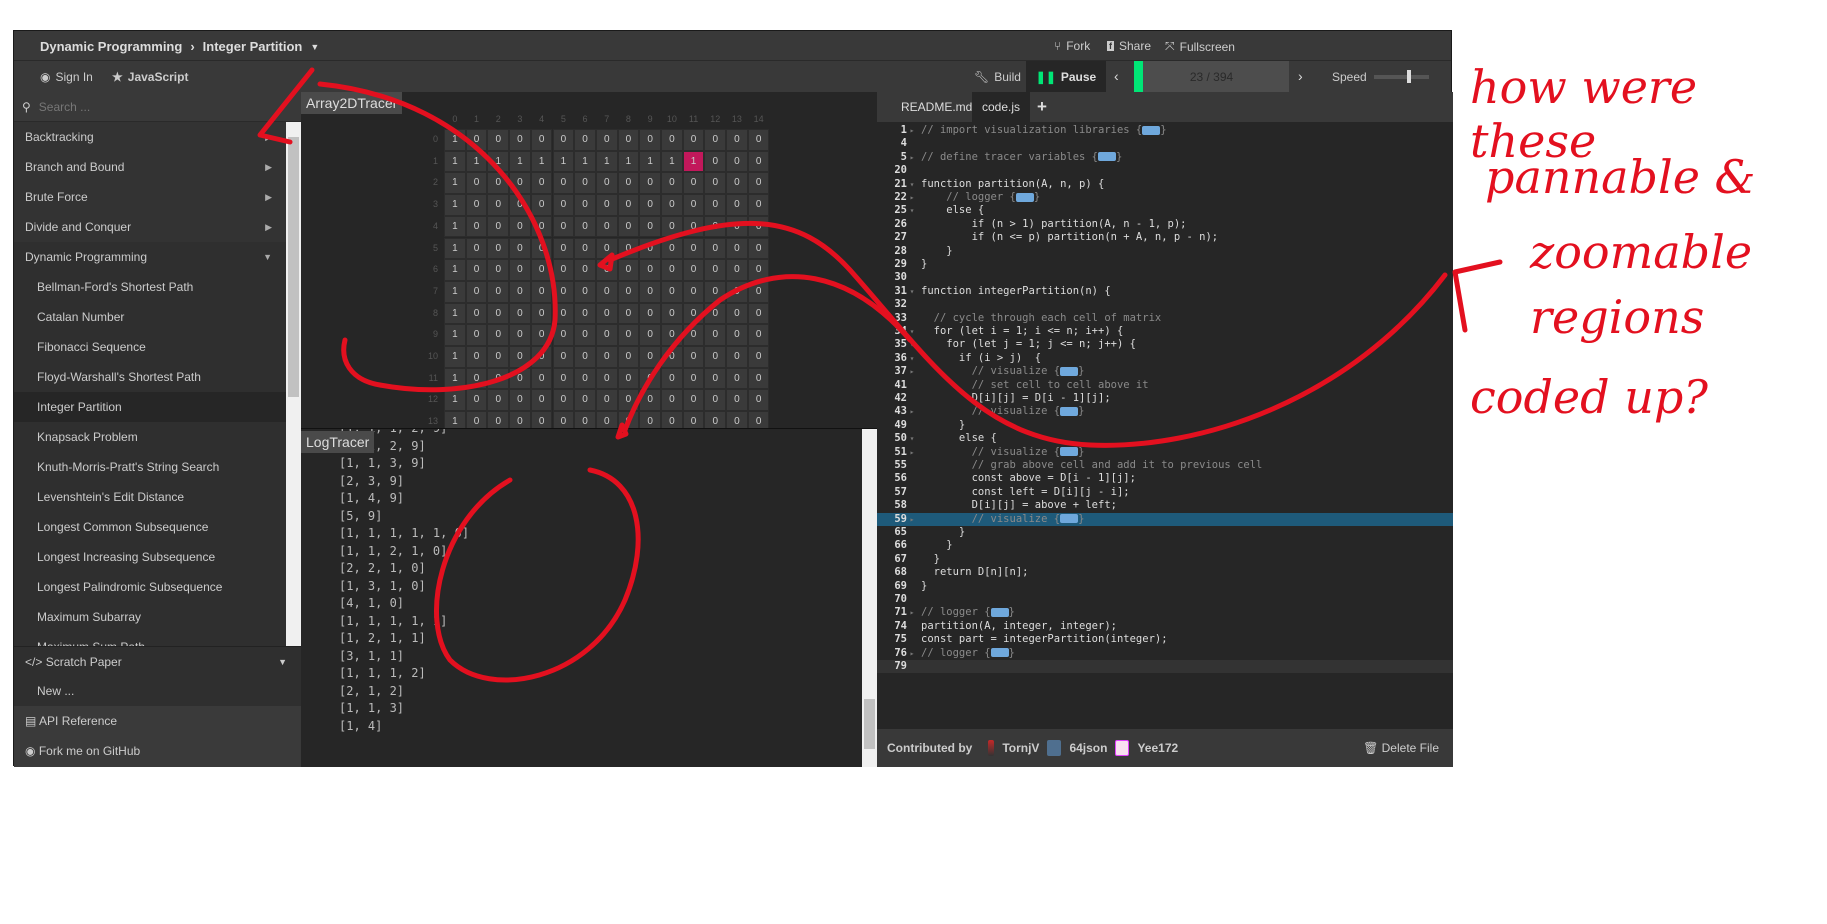 The height and width of the screenshot is (924, 1827). Describe the element at coordinates (1617, 317) in the screenshot. I see `handwritten-note-line: regions` at that location.